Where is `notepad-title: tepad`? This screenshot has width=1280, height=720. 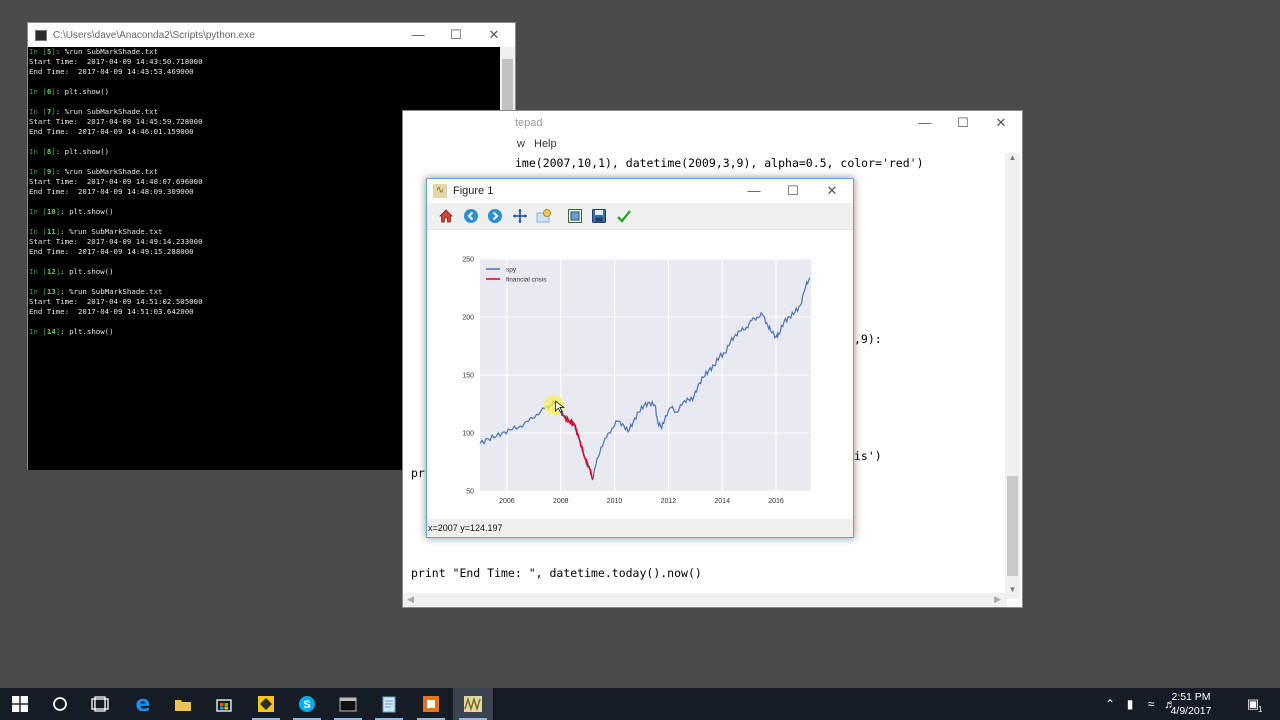 notepad-title: tepad is located at coordinates (529, 123).